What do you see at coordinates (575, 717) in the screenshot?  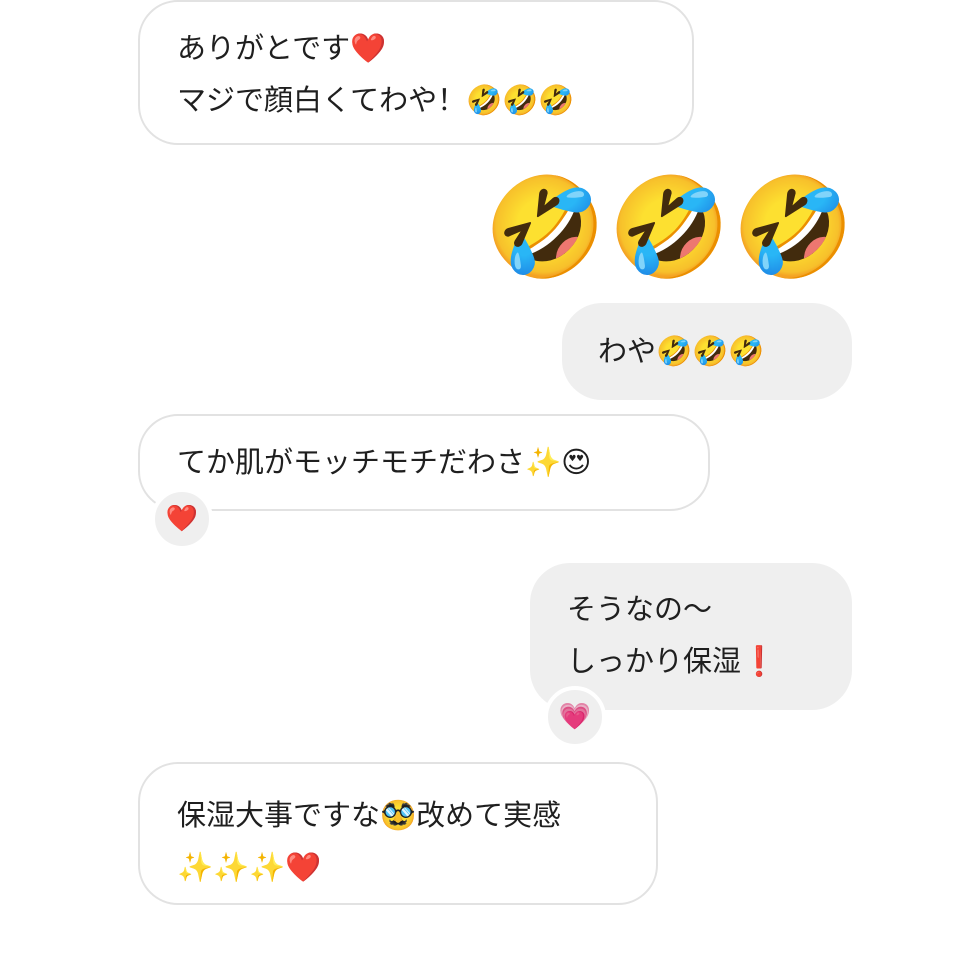 I see `pink-heart-reaction-icon: 💗` at bounding box center [575, 717].